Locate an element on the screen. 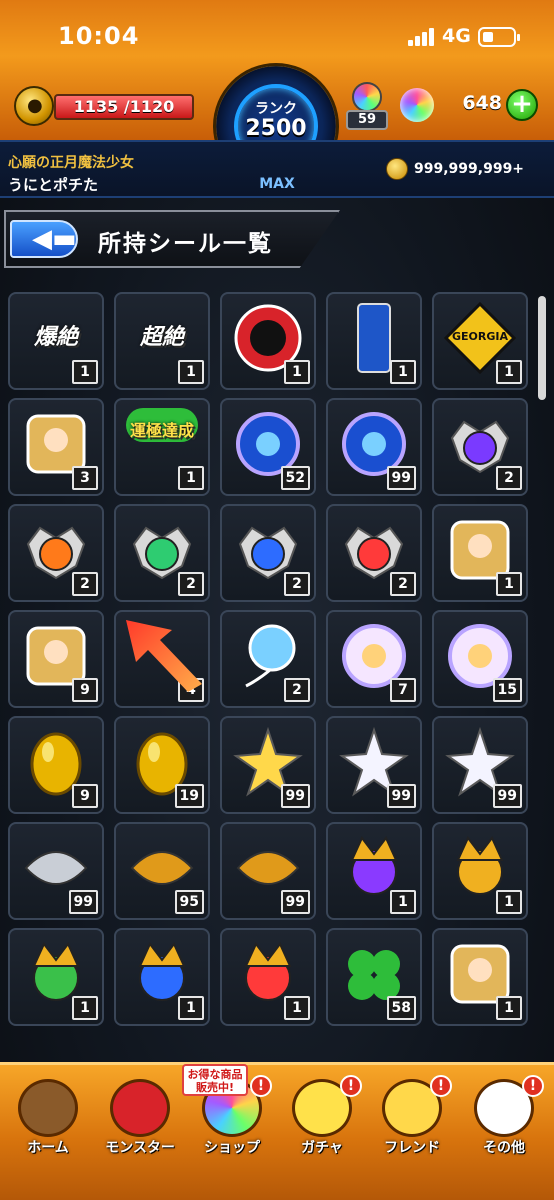  stamina-text: 1135 /1120 is located at coordinates (124, 106).